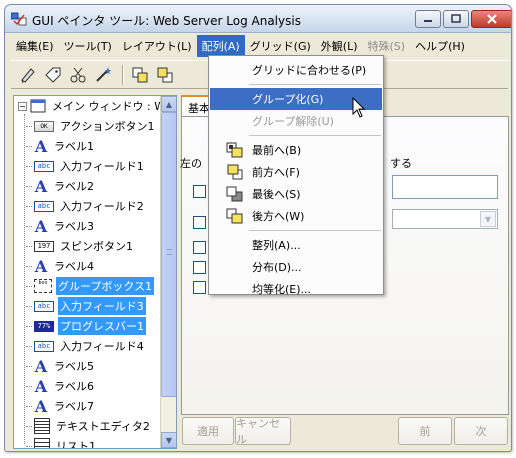 Image resolution: width=516 pixels, height=458 pixels. I want to click on tree-item-label: スピンボタン1, so click(96, 246).